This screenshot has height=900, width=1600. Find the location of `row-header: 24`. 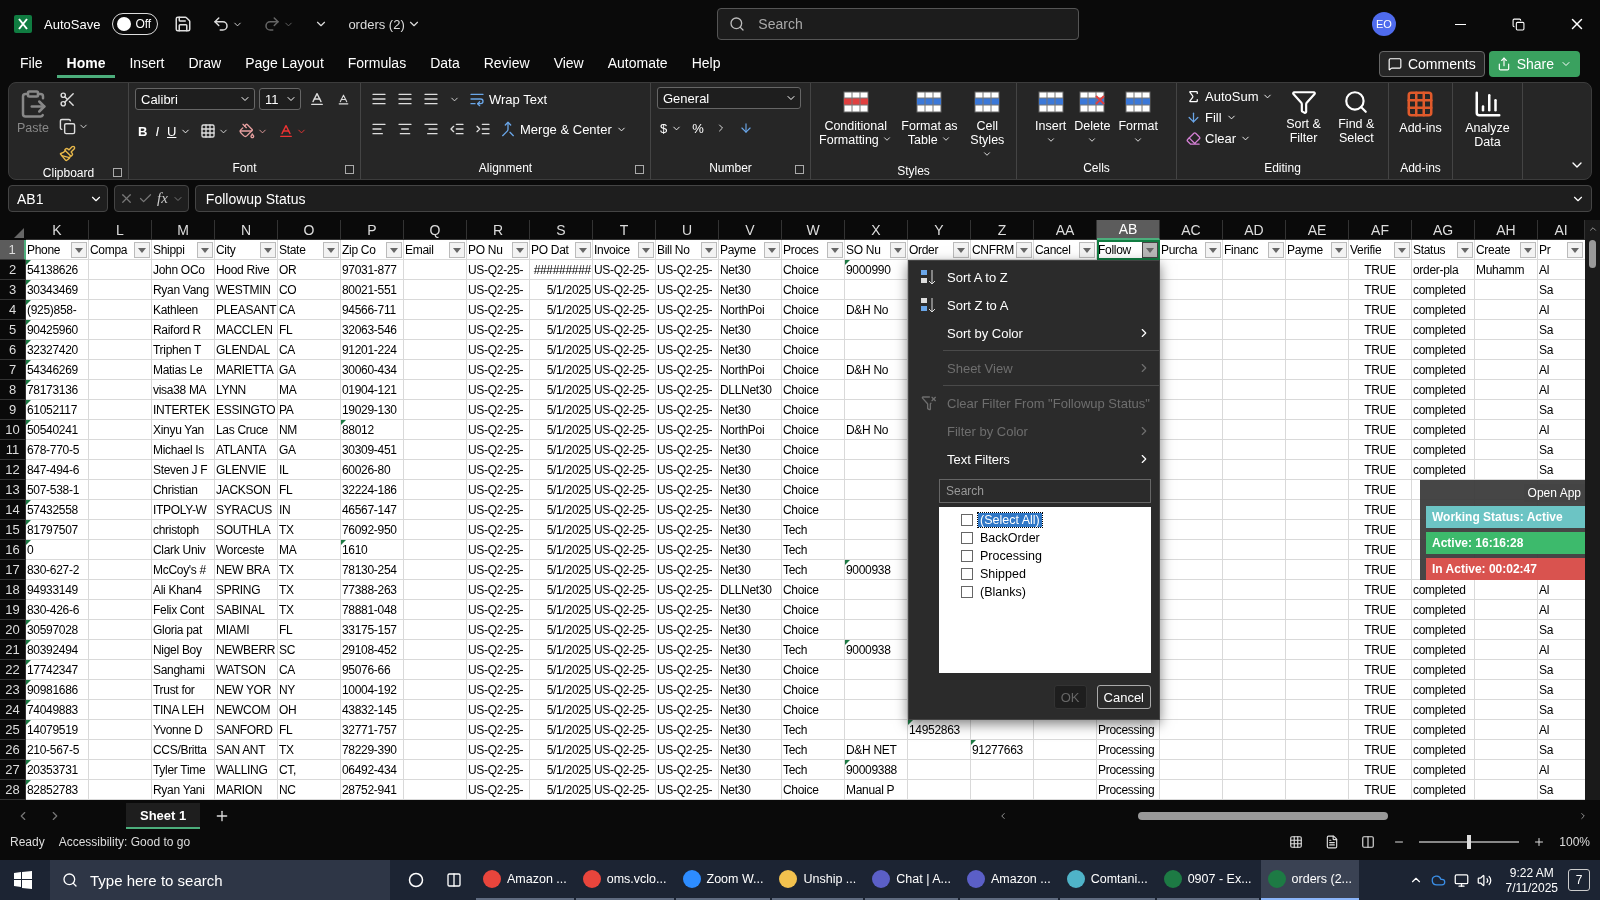

row-header: 24 is located at coordinates (13, 710).